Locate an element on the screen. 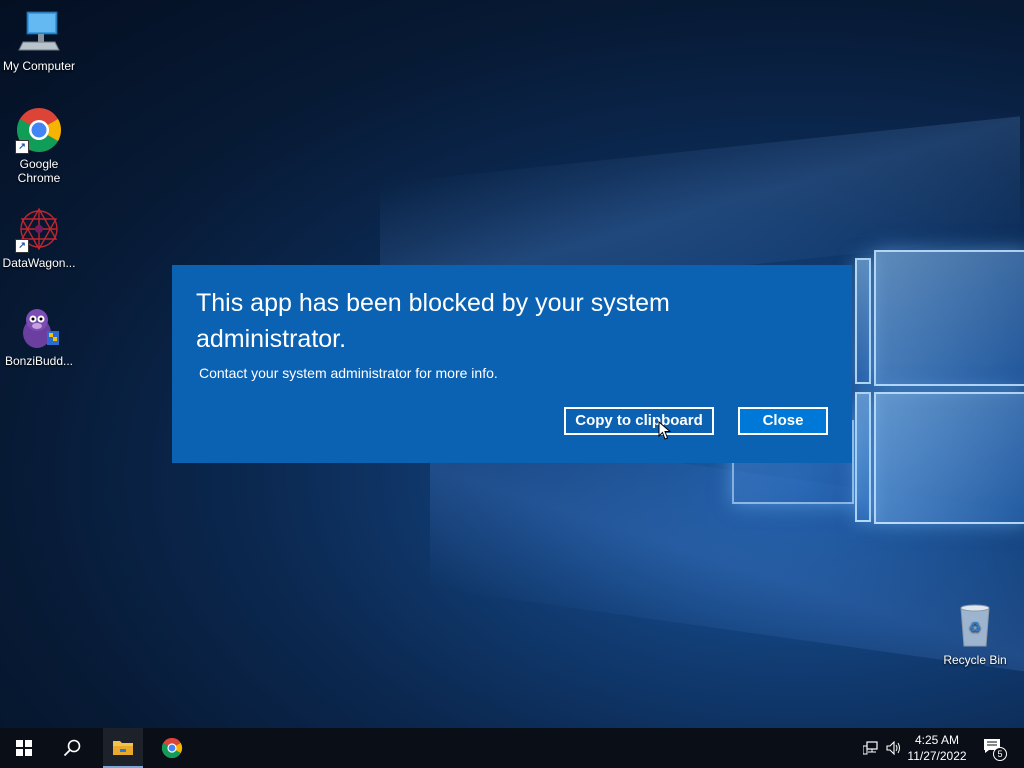 This screenshot has height=768, width=1024. volume-tray is located at coordinates (894, 748).